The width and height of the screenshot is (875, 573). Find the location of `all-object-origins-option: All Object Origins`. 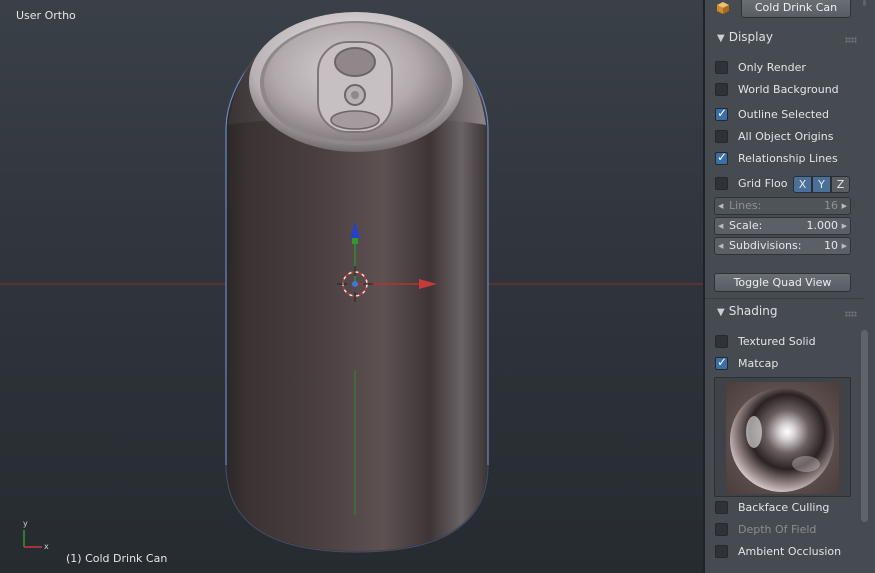

all-object-origins-option: All Object Origins is located at coordinates (790, 137).